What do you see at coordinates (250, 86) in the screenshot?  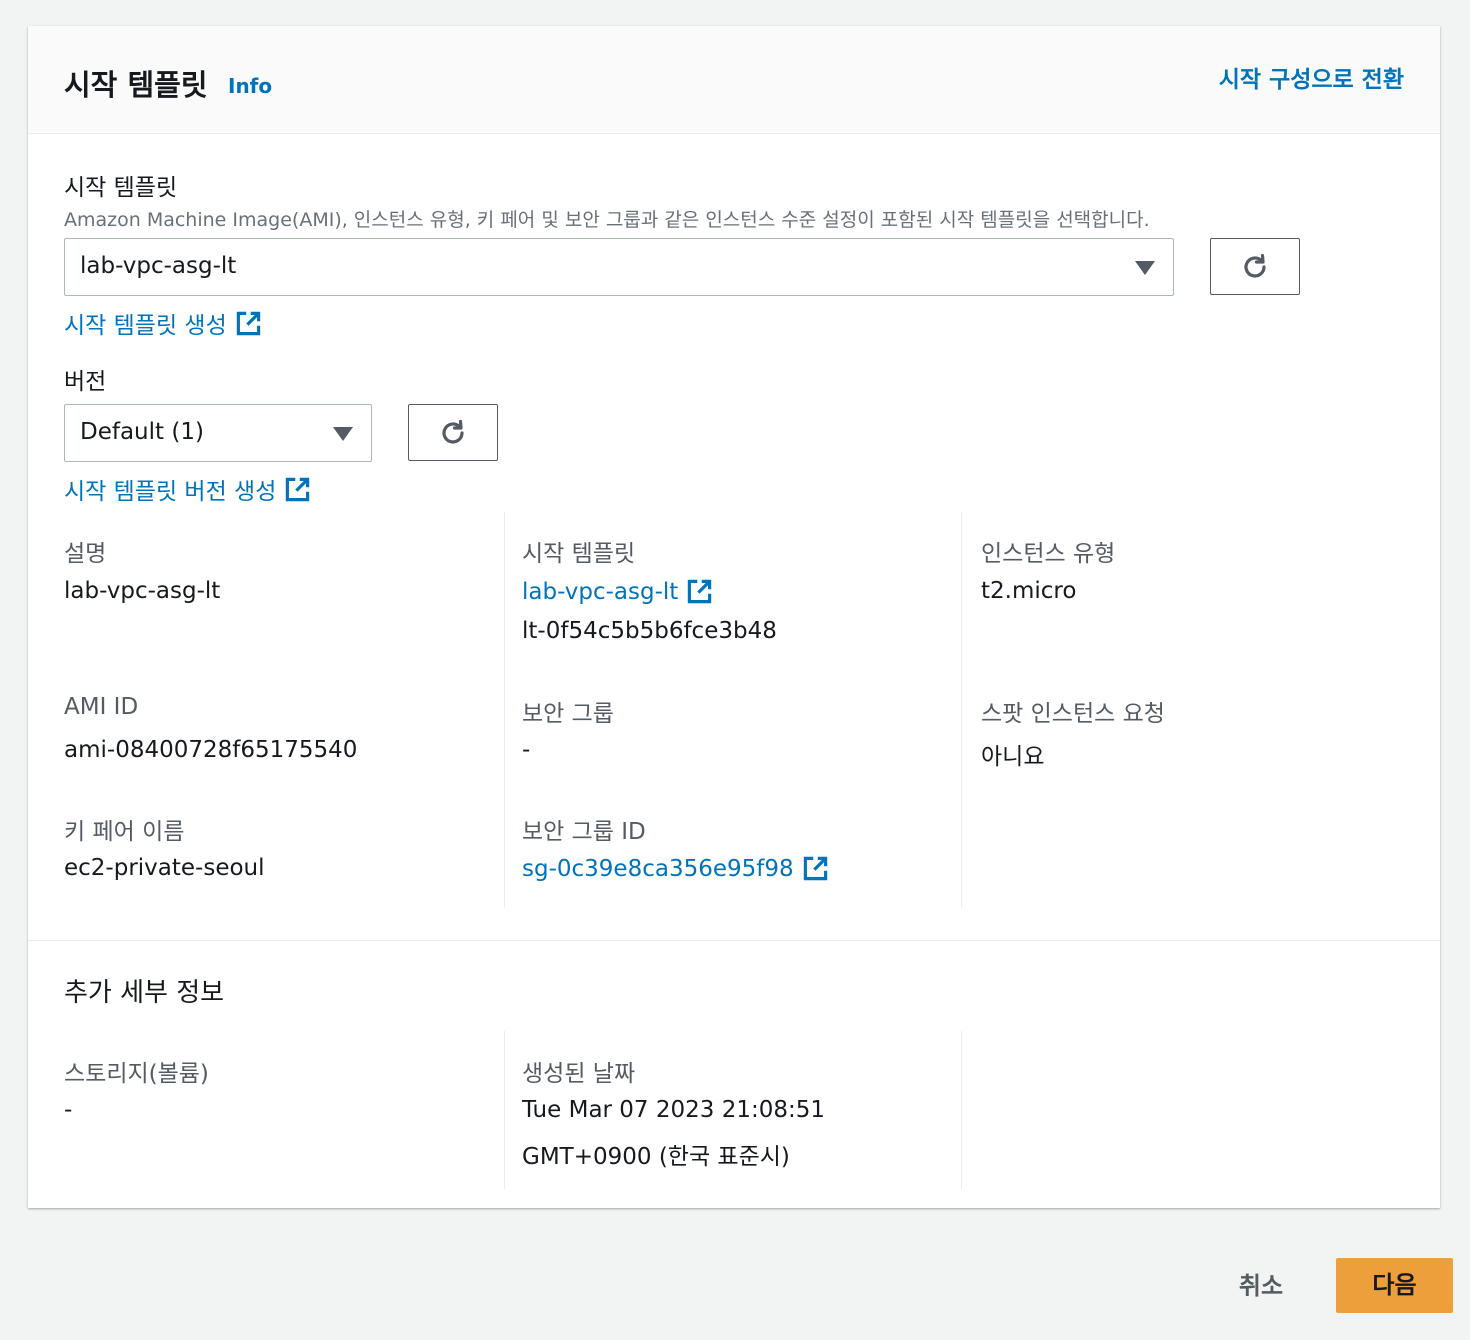 I see `info-link: Info` at bounding box center [250, 86].